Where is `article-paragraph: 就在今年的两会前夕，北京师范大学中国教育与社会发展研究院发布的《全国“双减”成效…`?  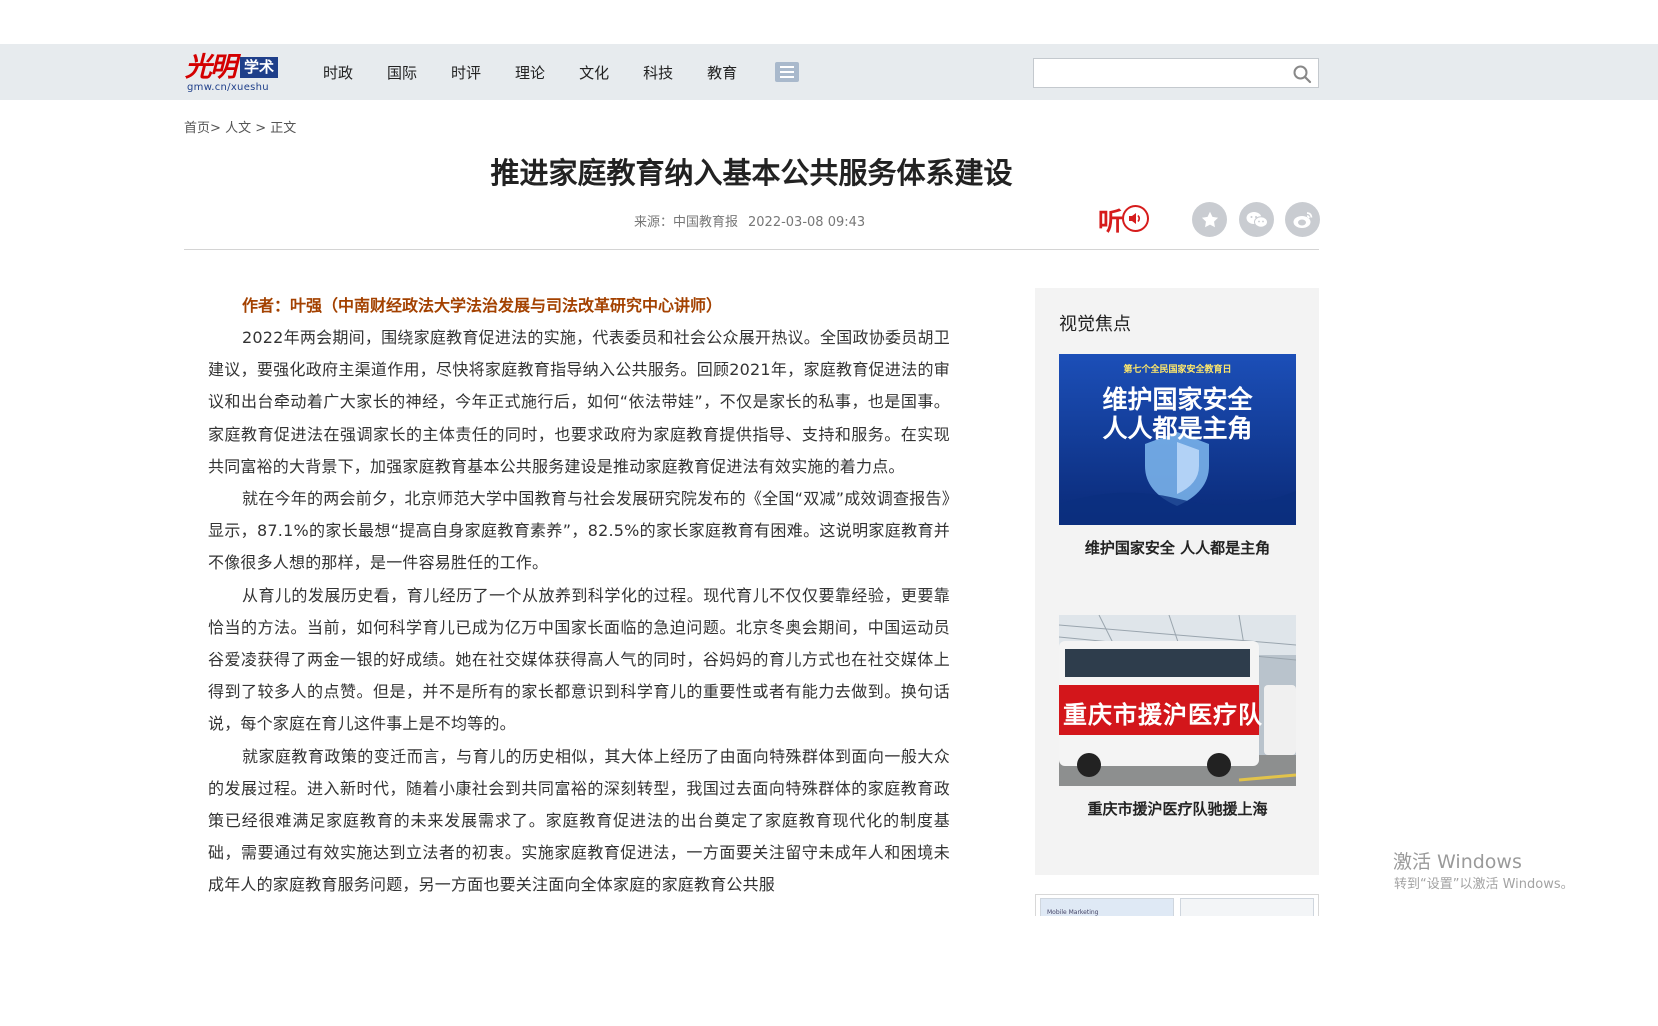 article-paragraph: 就在今年的两会前夕，北京师范大学中国教育与社会发展研究院发布的《全国“双减”成效… is located at coordinates (579, 531).